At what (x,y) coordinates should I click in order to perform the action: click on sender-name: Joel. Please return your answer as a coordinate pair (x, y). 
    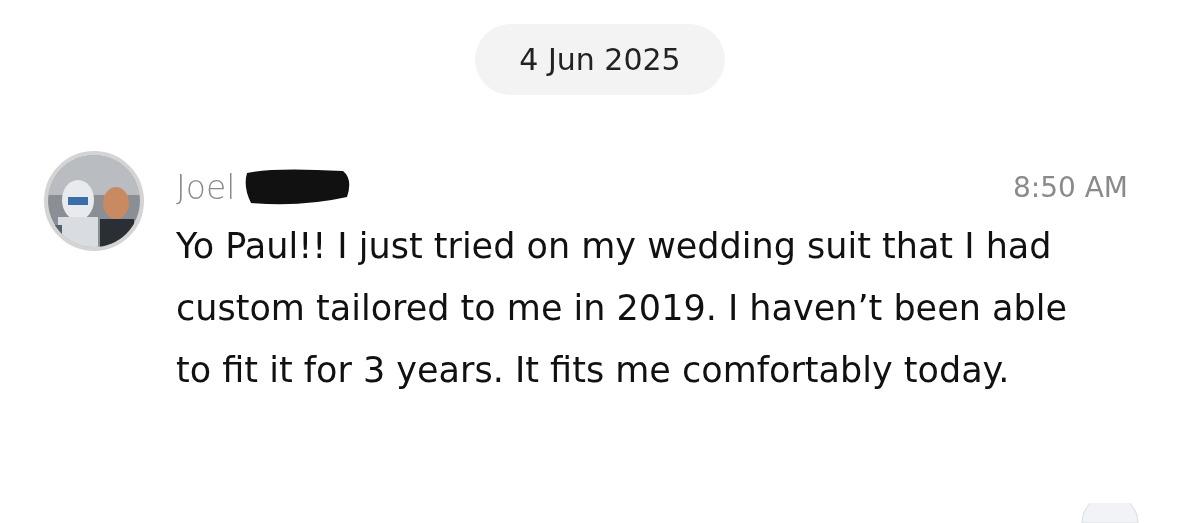
    Looking at the image, I should click on (206, 187).